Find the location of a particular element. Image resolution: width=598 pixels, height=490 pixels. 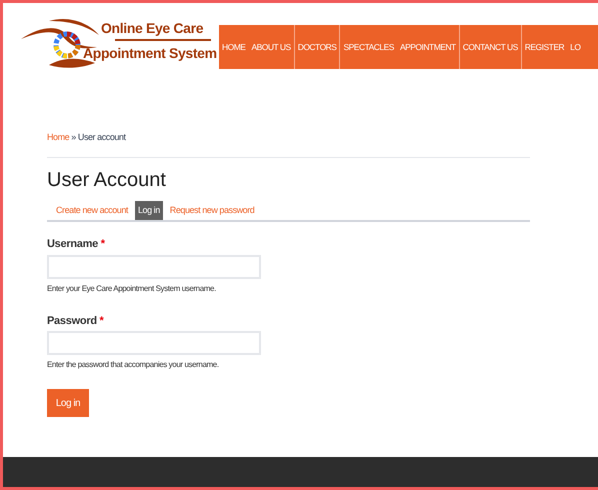

field-label: Username is located at coordinates (72, 244).